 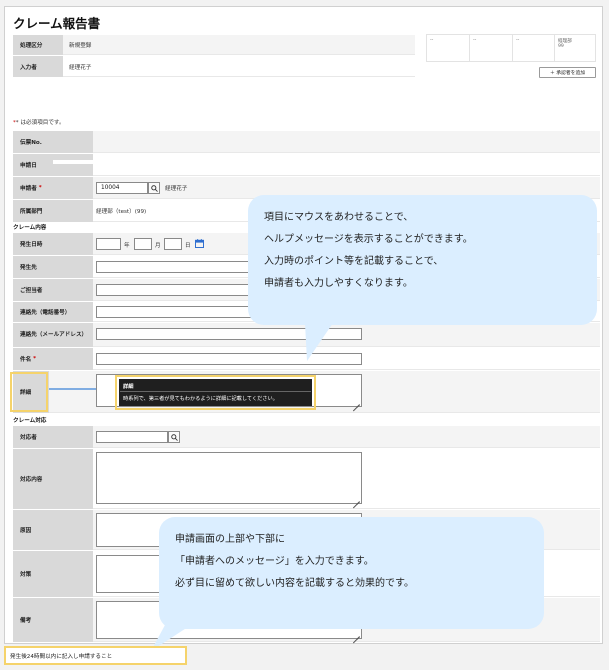 I want to click on responder-input, so click(x=132, y=437).